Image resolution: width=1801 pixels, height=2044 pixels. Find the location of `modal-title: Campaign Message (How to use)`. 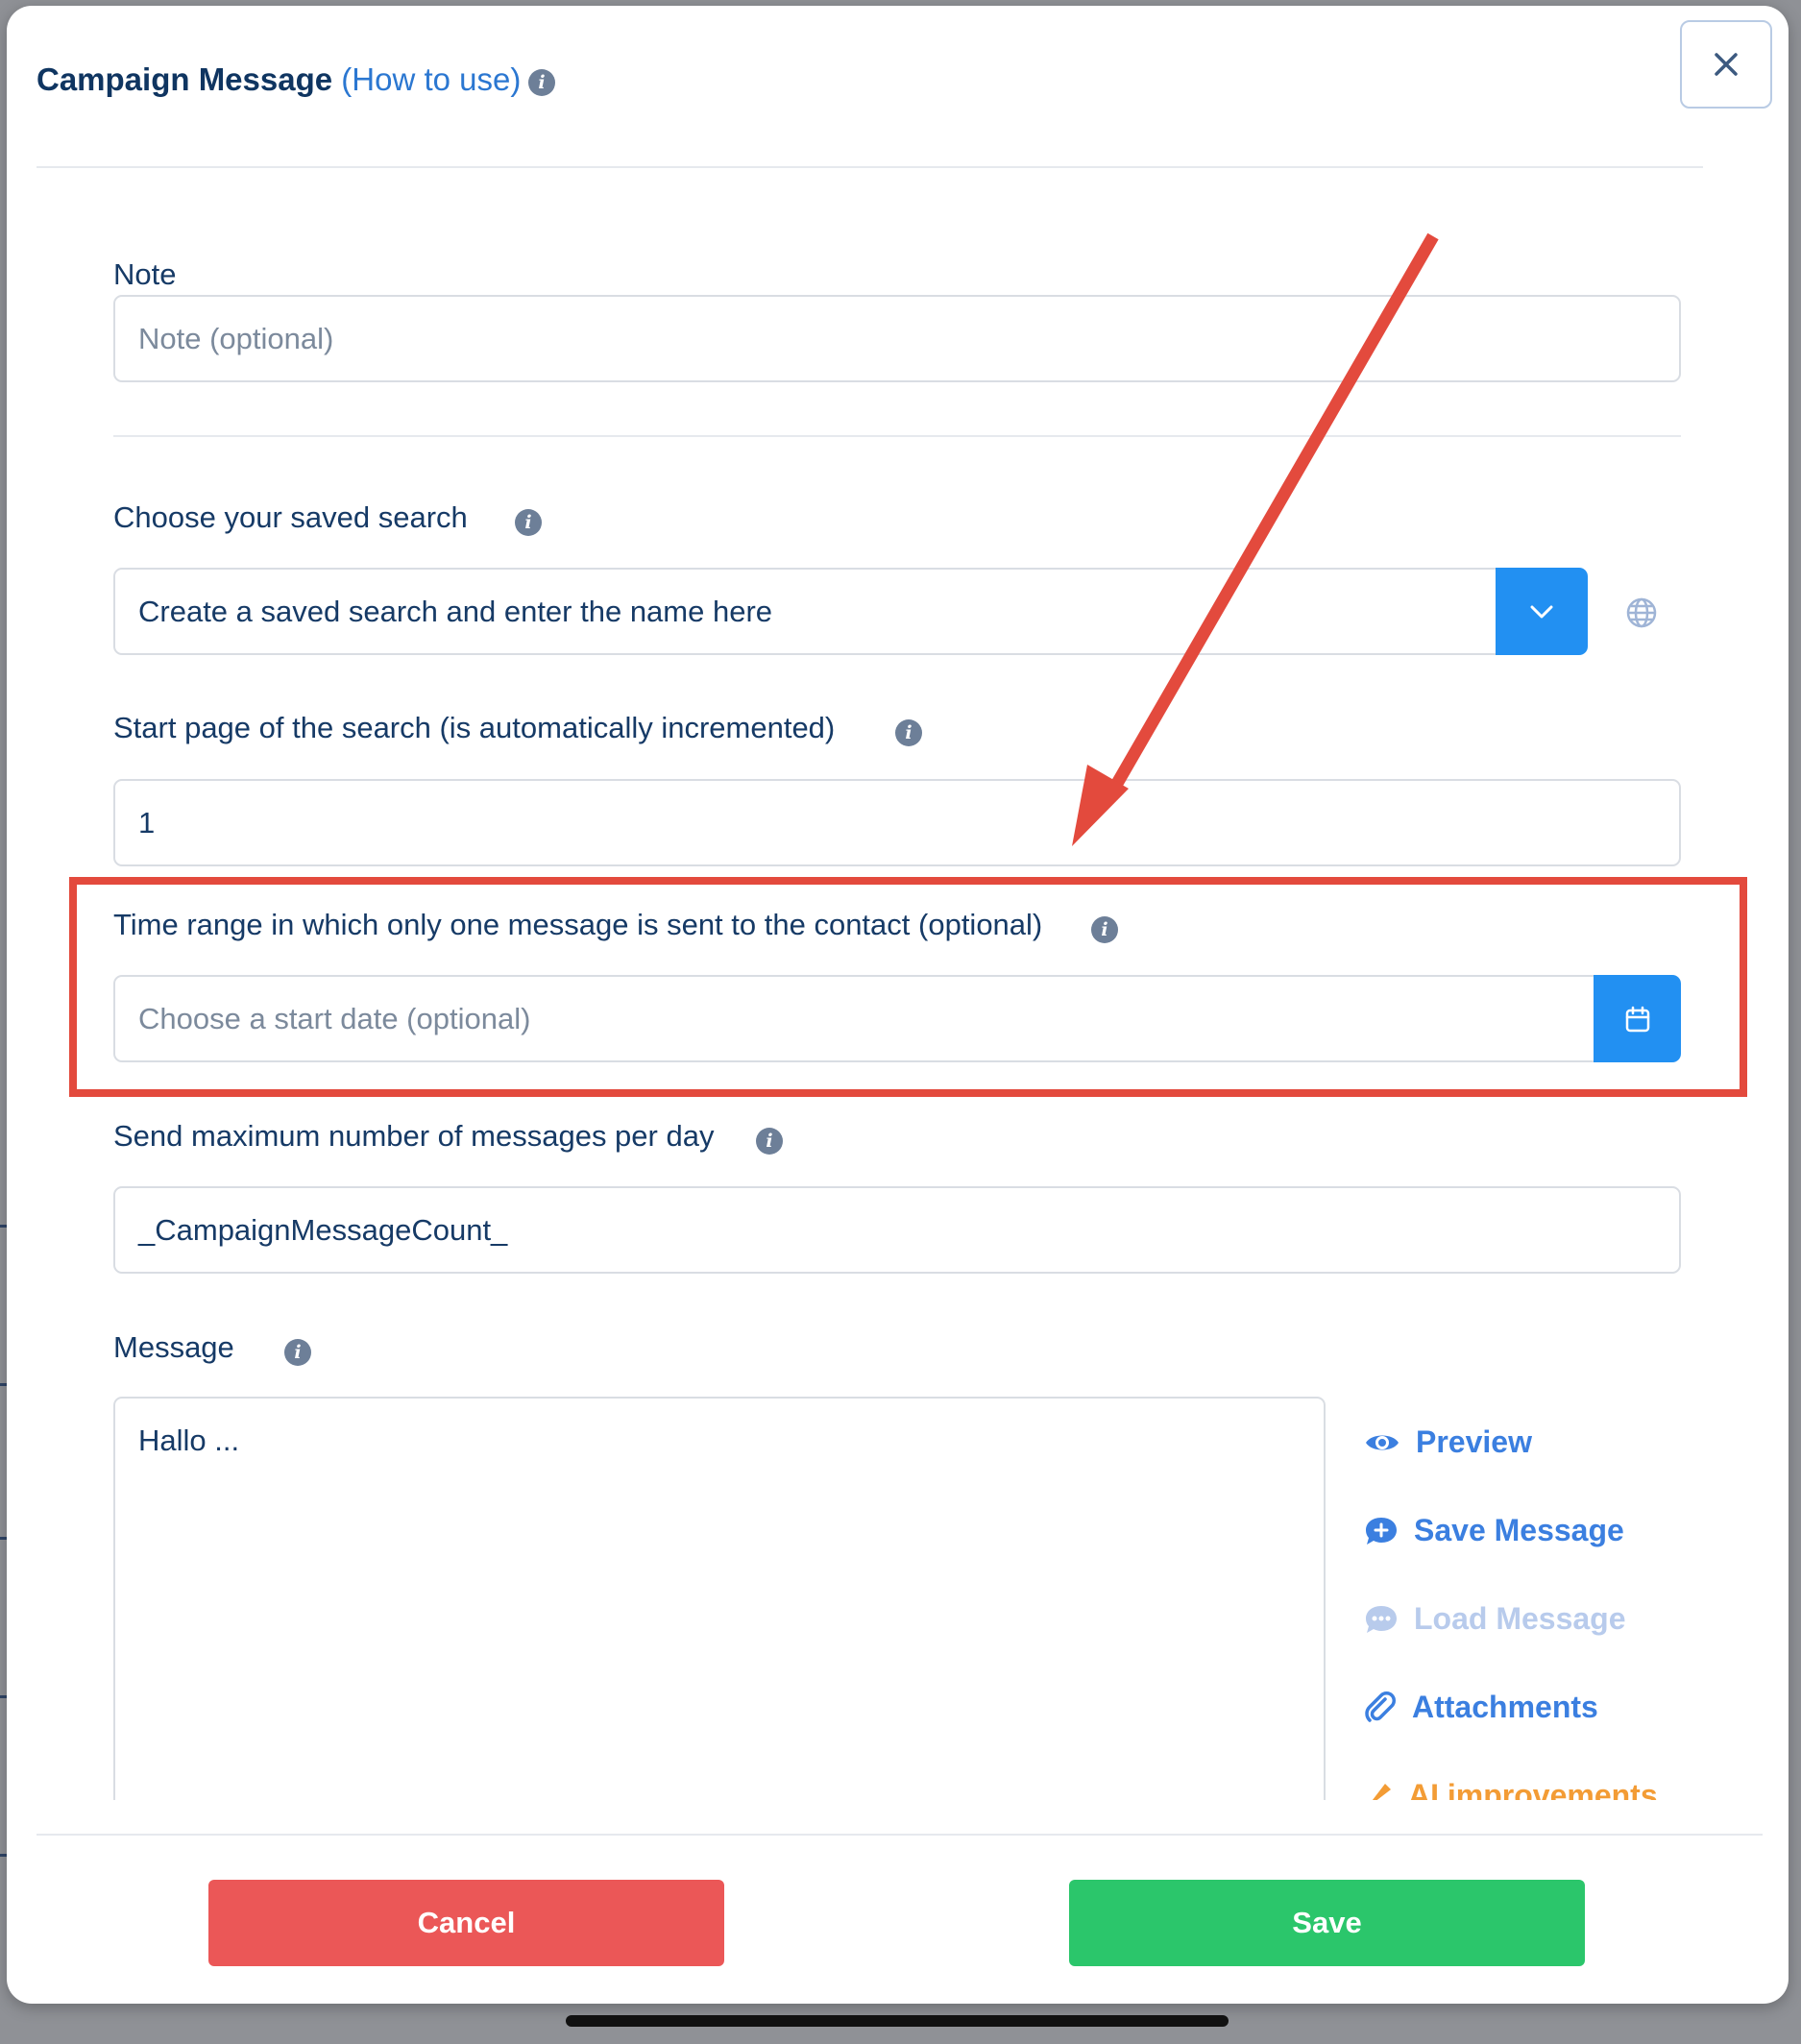

modal-title: Campaign Message (How to use) is located at coordinates (279, 79).